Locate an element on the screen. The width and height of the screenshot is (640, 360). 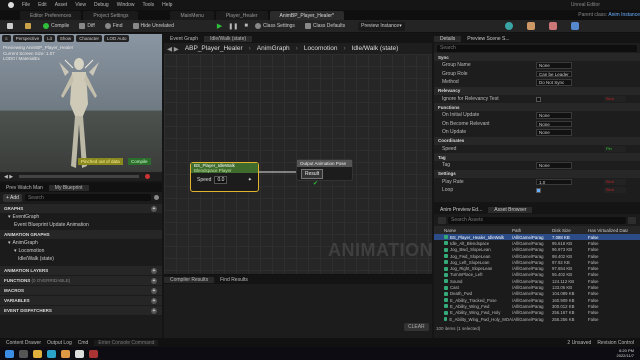
initial-update-dropdown: None is located at coordinates (554, 115).